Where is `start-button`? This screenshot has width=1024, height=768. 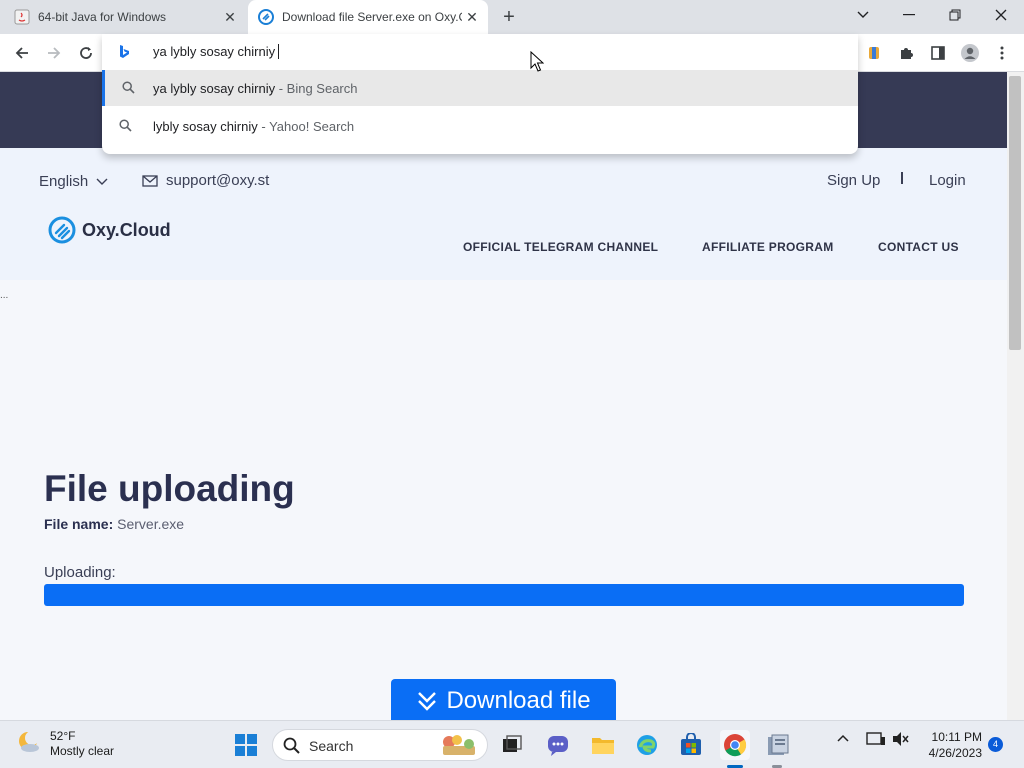 start-button is located at coordinates (246, 747).